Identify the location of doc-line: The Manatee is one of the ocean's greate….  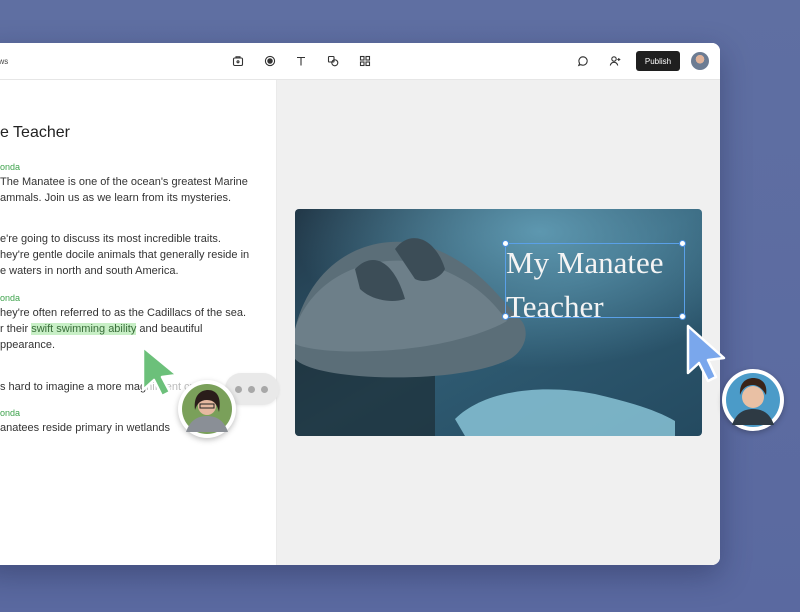
(124, 182).